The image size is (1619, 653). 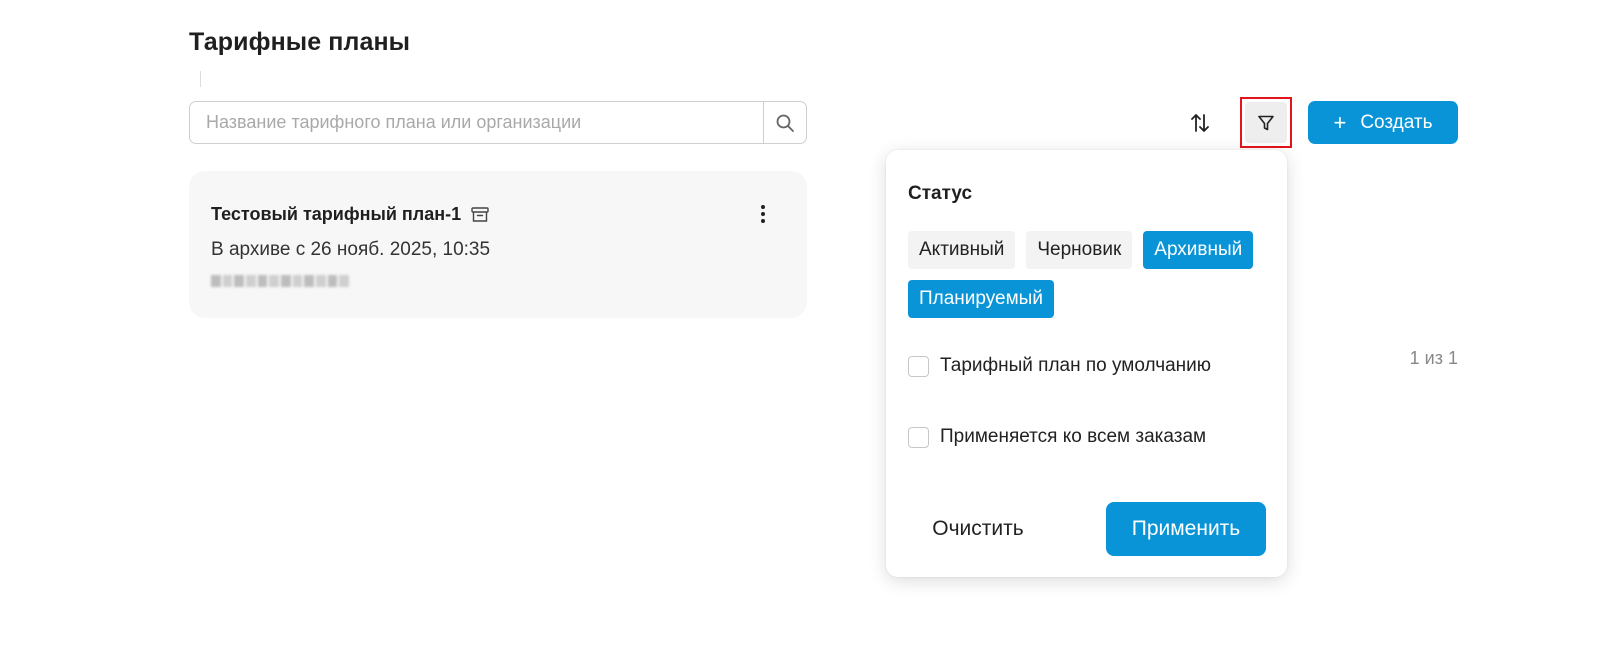 I want to click on redacted-text, so click(x=280, y=281).